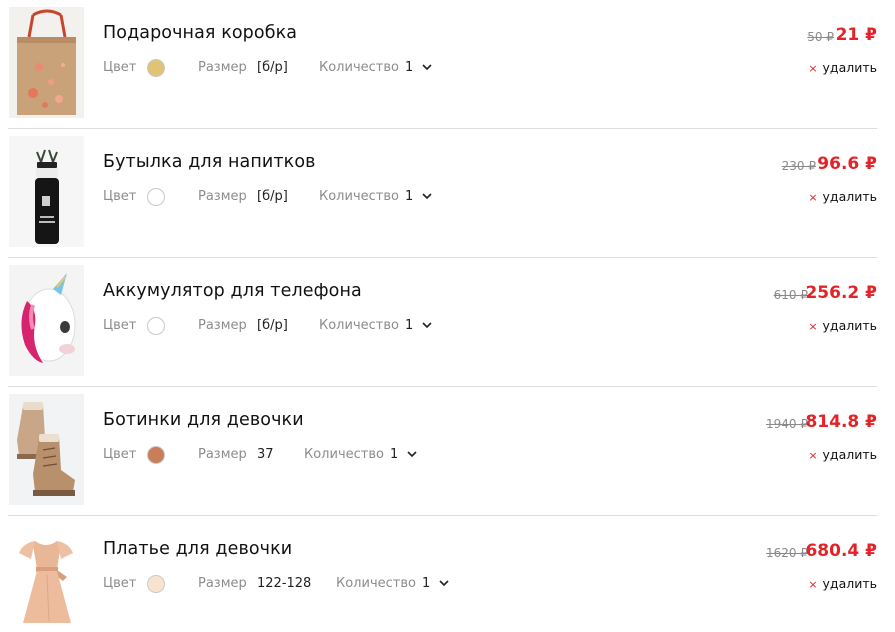 This screenshot has width=895, height=632. What do you see at coordinates (232, 291) in the screenshot?
I see `item-title: Аккумулятор для телефона` at bounding box center [232, 291].